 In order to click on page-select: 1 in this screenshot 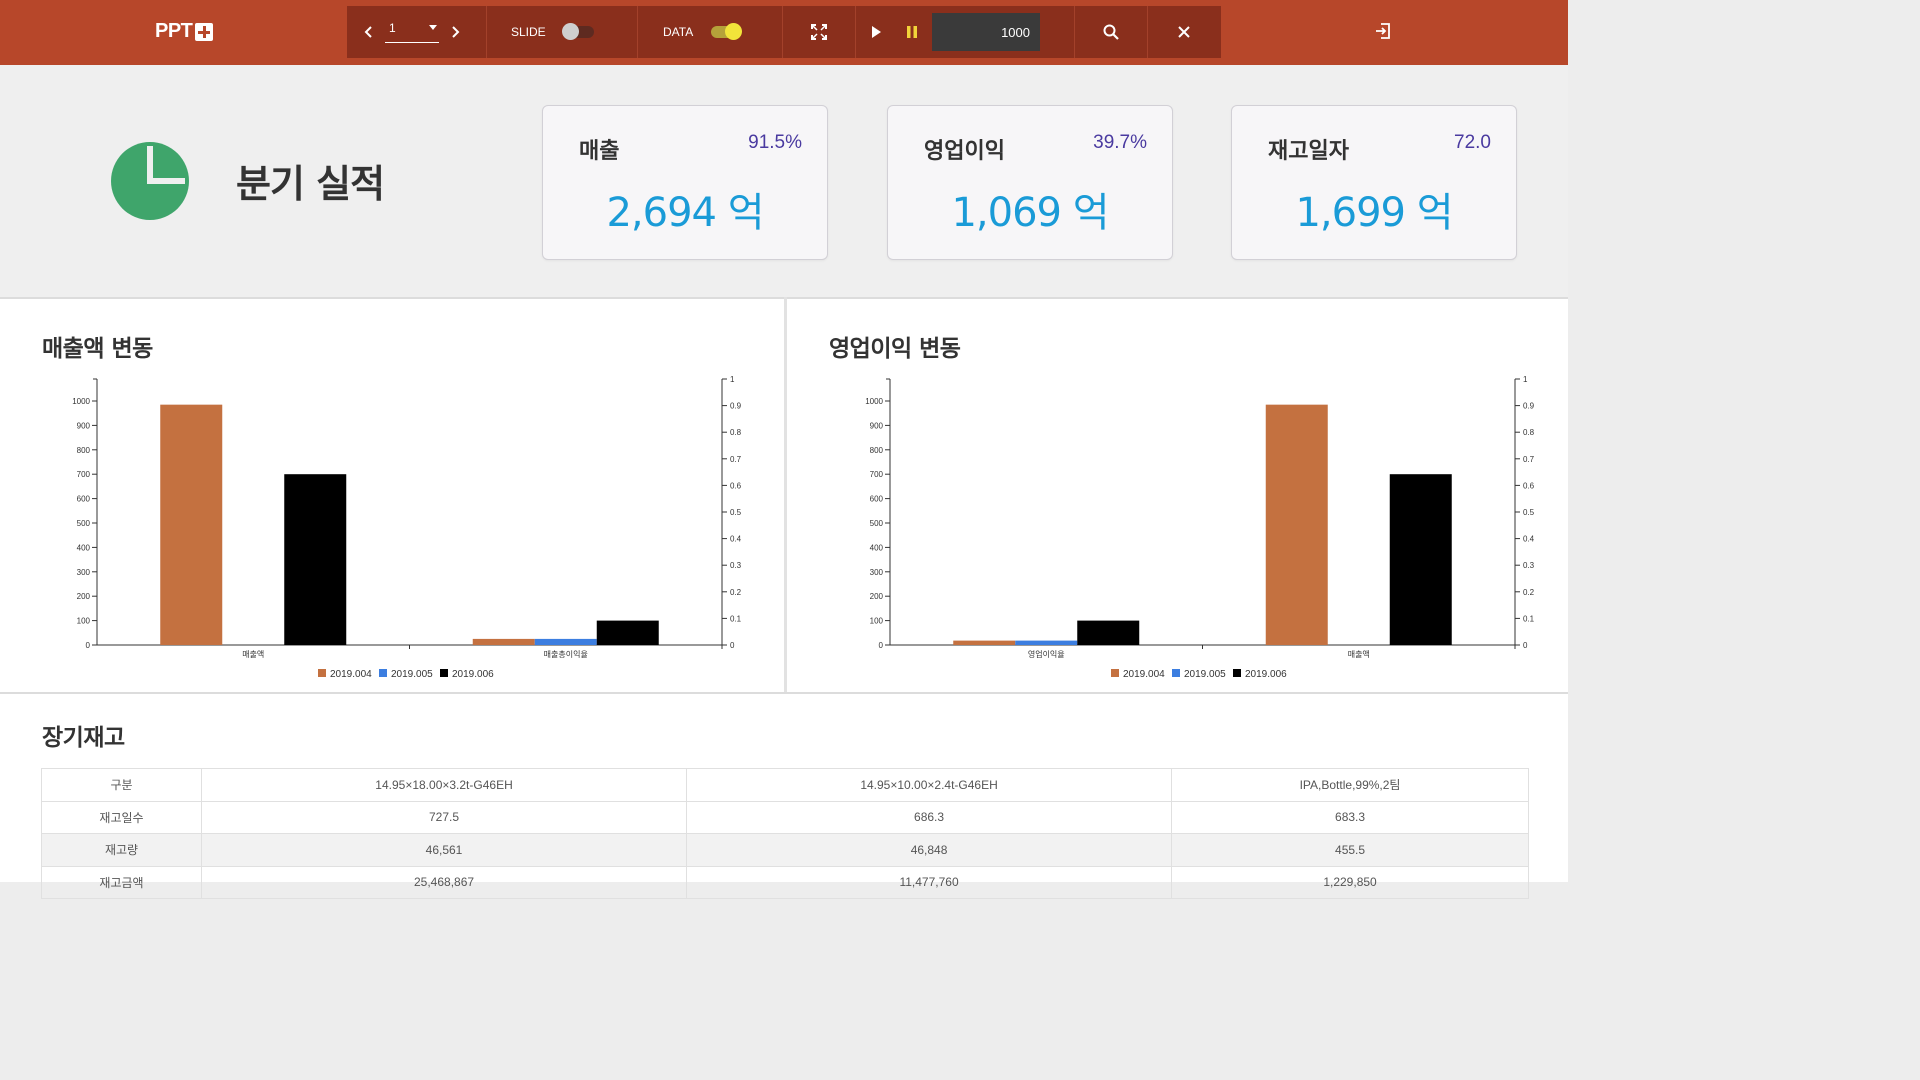, I will do `click(412, 32)`.